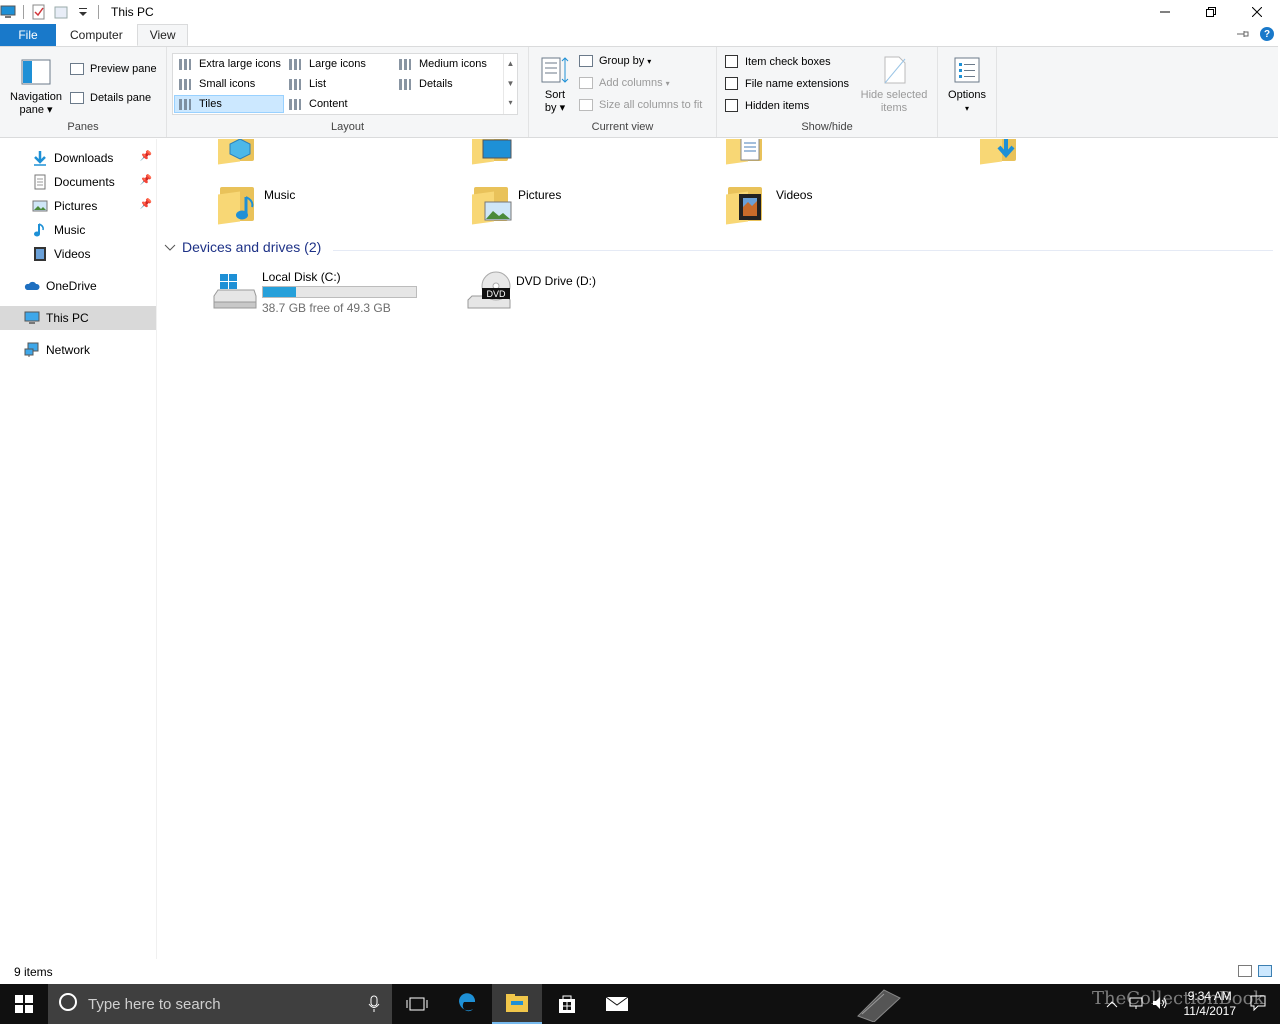 Image resolution: width=1280 pixels, height=1024 pixels. What do you see at coordinates (96, 35) in the screenshot?
I see `tab-computer: Computer` at bounding box center [96, 35].